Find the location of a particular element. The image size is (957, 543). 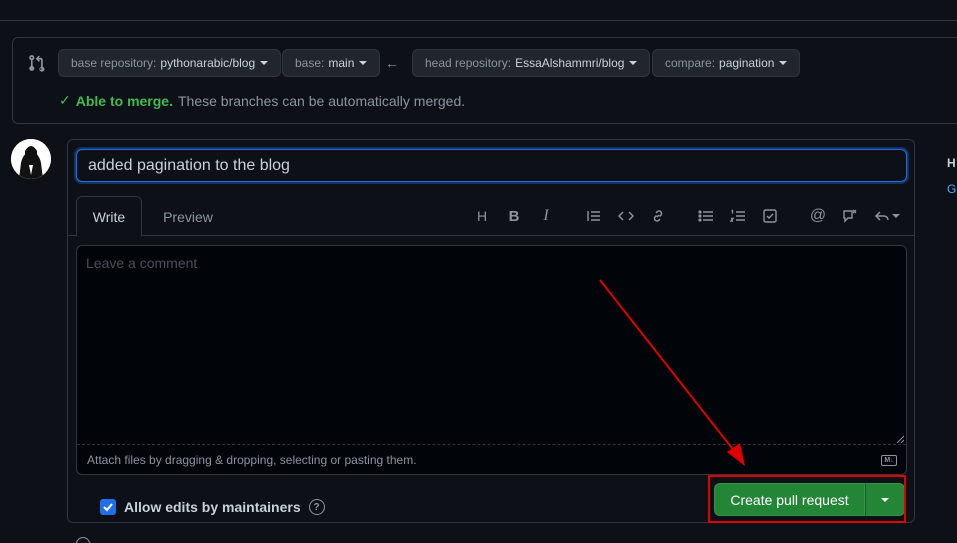

base-repository-value: pythonarabic/blog is located at coordinates (208, 63).